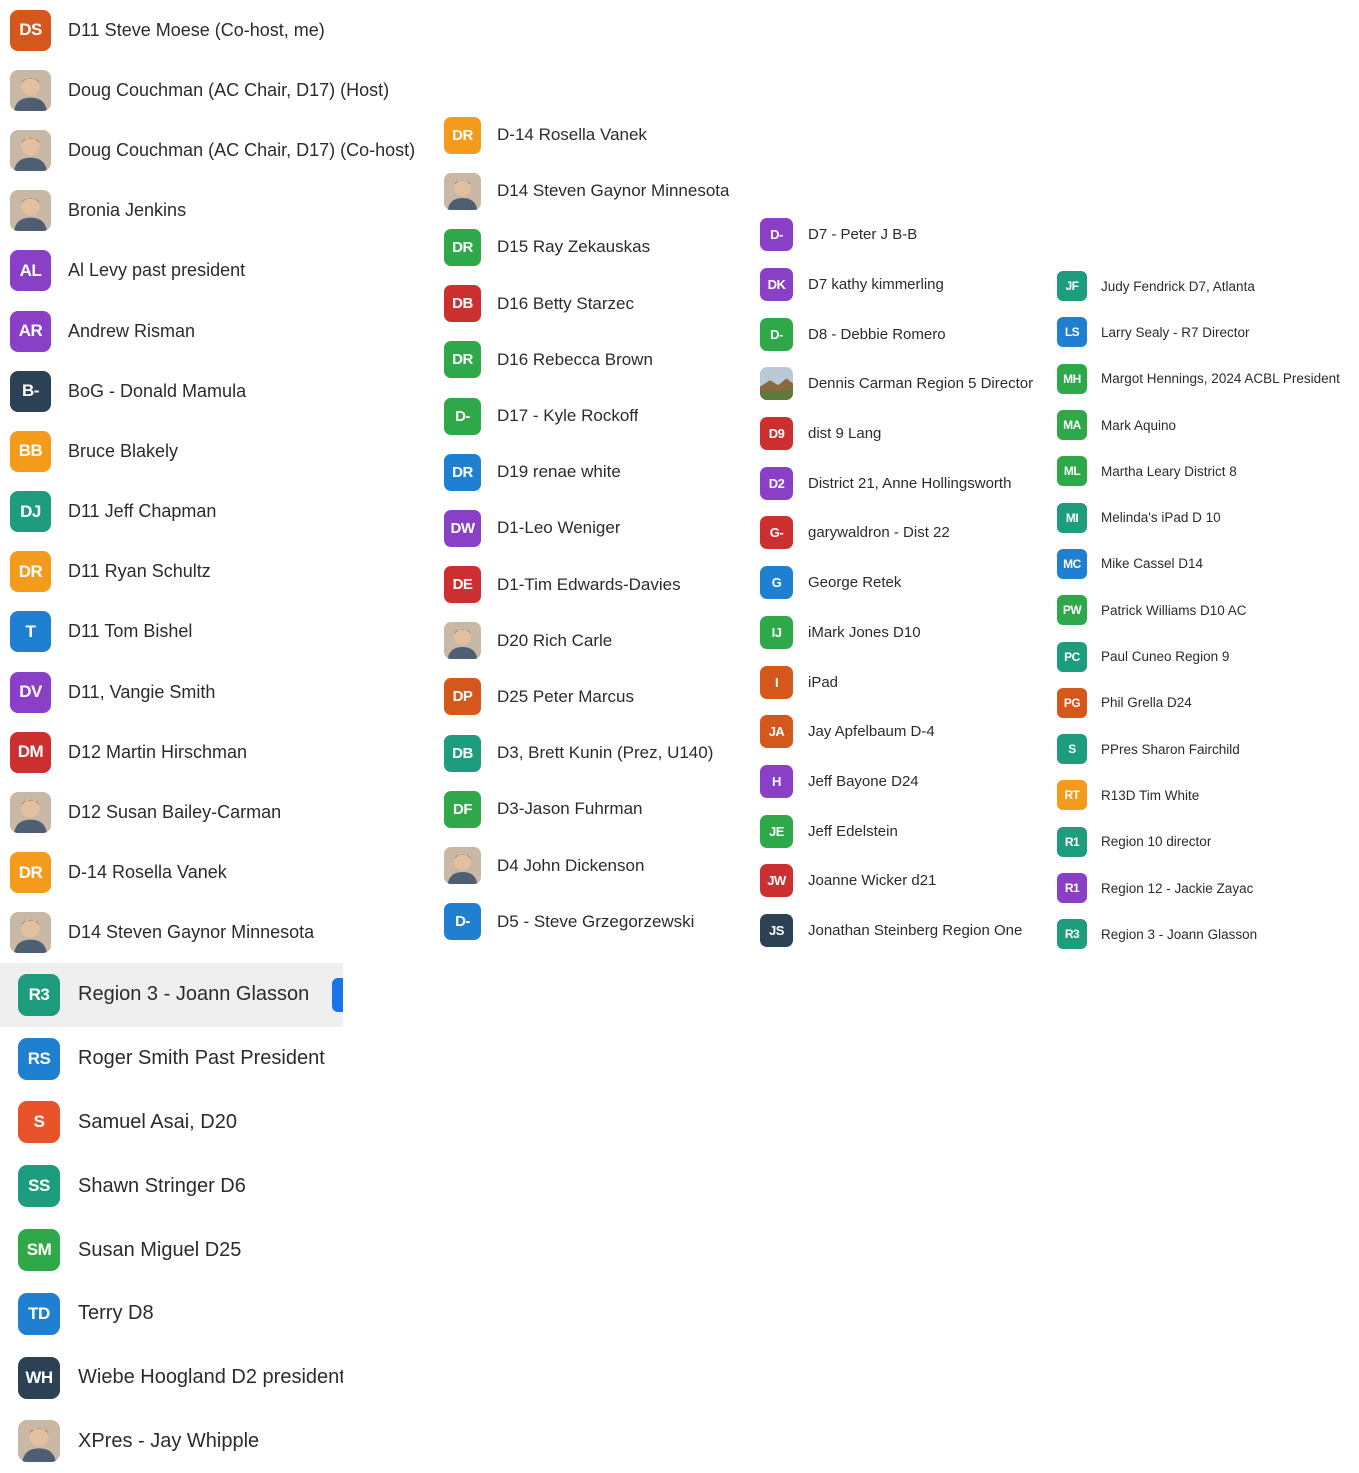 This screenshot has height=1473, width=1359. I want to click on participant-row: JS Jonathan Steinberg Region One, so click(902, 931).